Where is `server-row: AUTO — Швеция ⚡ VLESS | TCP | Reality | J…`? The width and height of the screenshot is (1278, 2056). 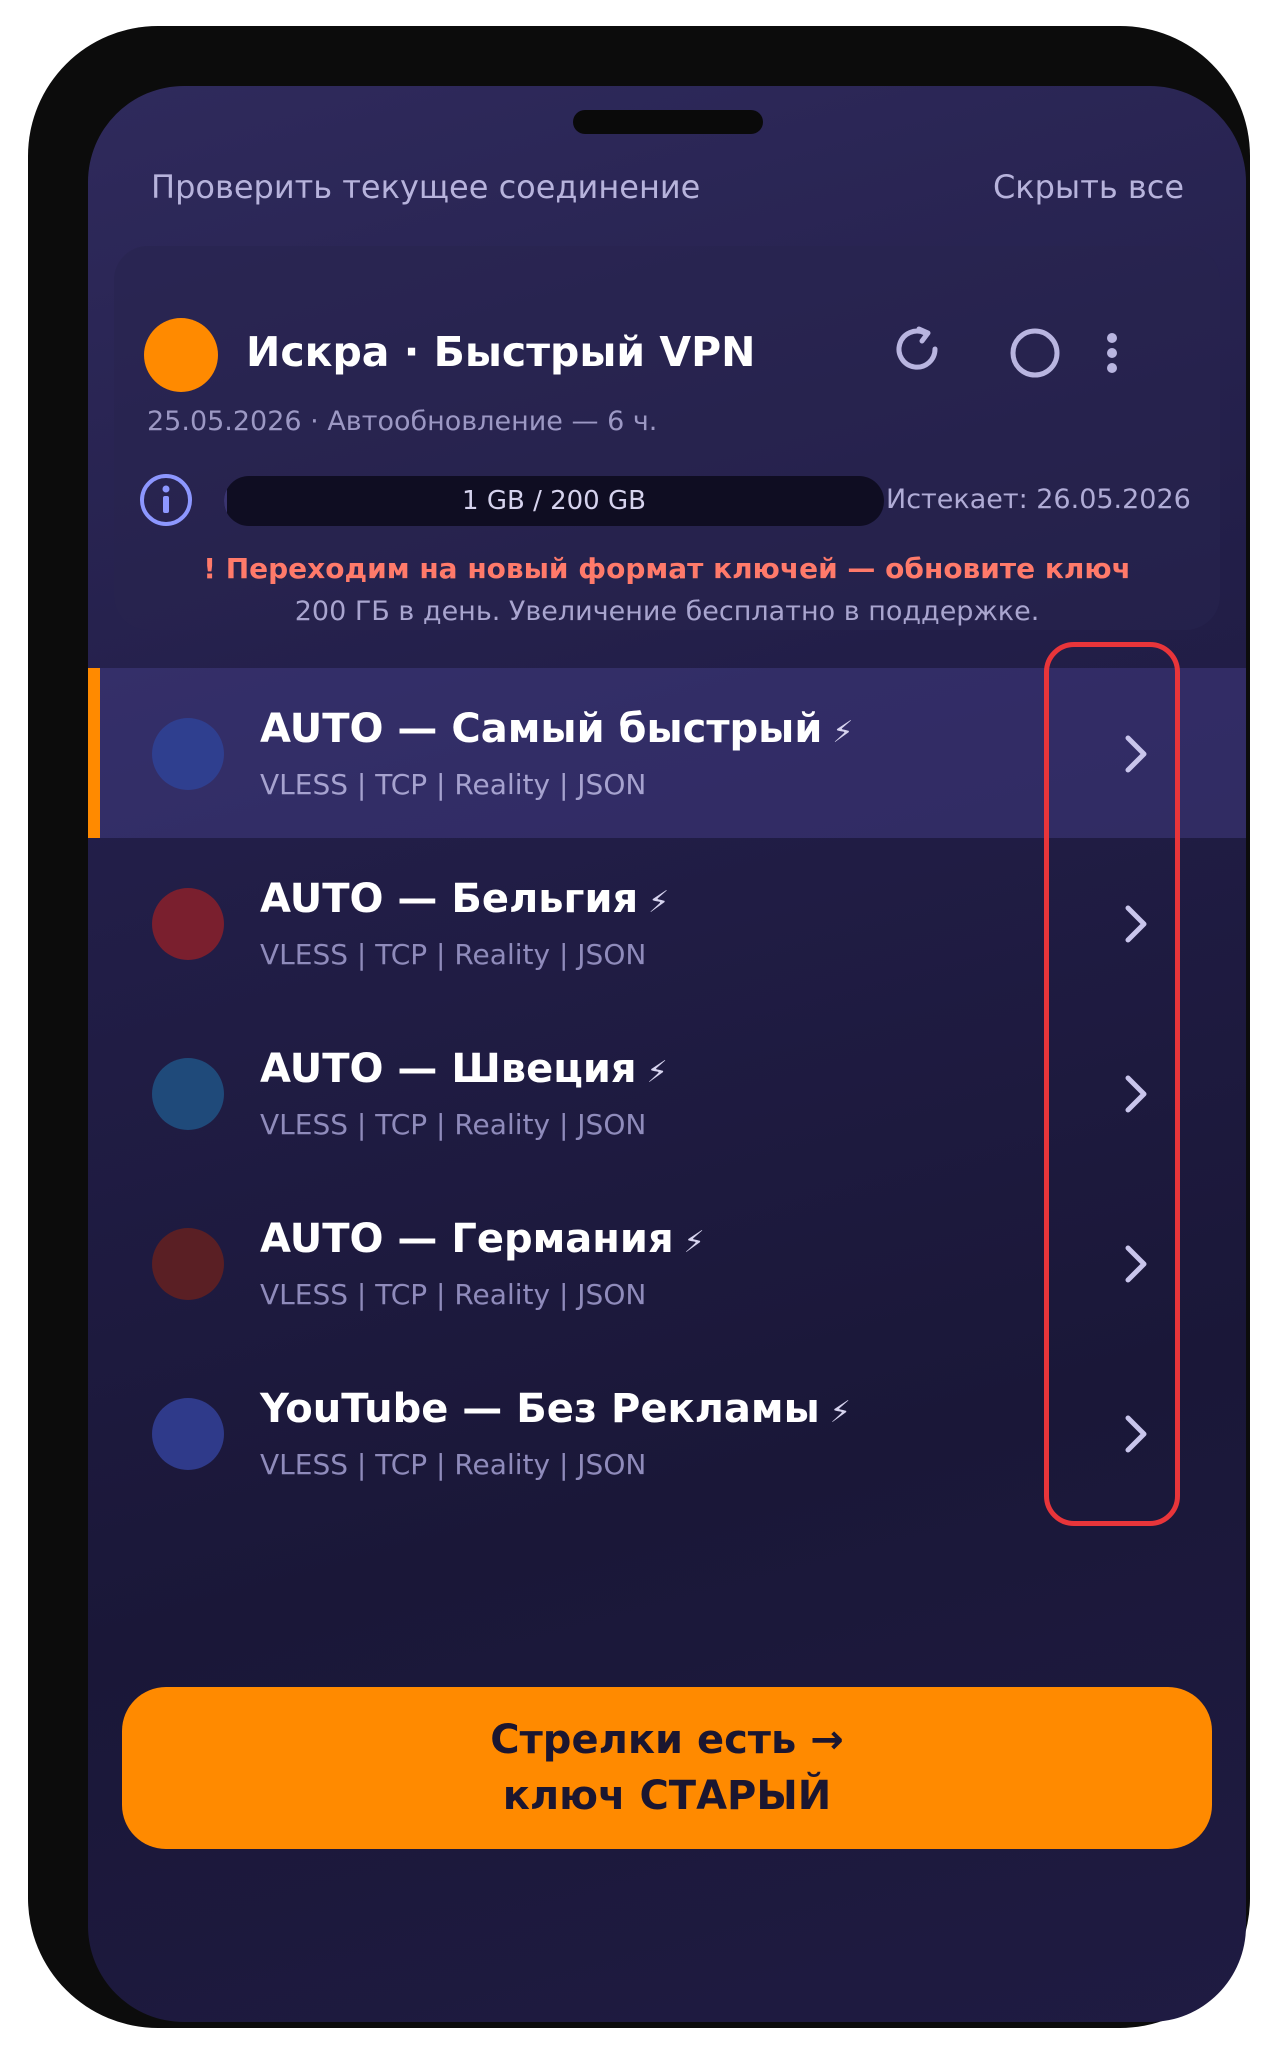
server-row: AUTO — Швеция ⚡ VLESS | TCP | Reality | J… is located at coordinates (667, 1093).